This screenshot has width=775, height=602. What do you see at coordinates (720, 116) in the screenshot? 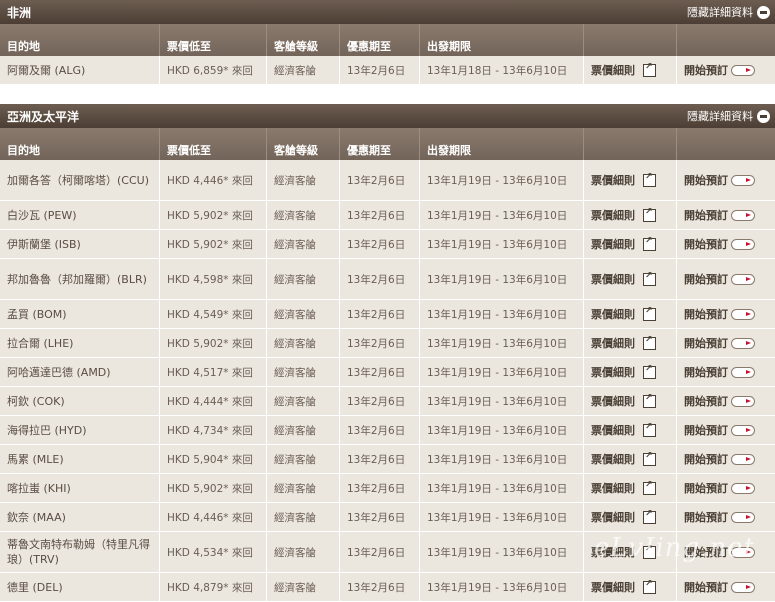
I see `hide-details-label: 隱藏詳細資料` at bounding box center [720, 116].